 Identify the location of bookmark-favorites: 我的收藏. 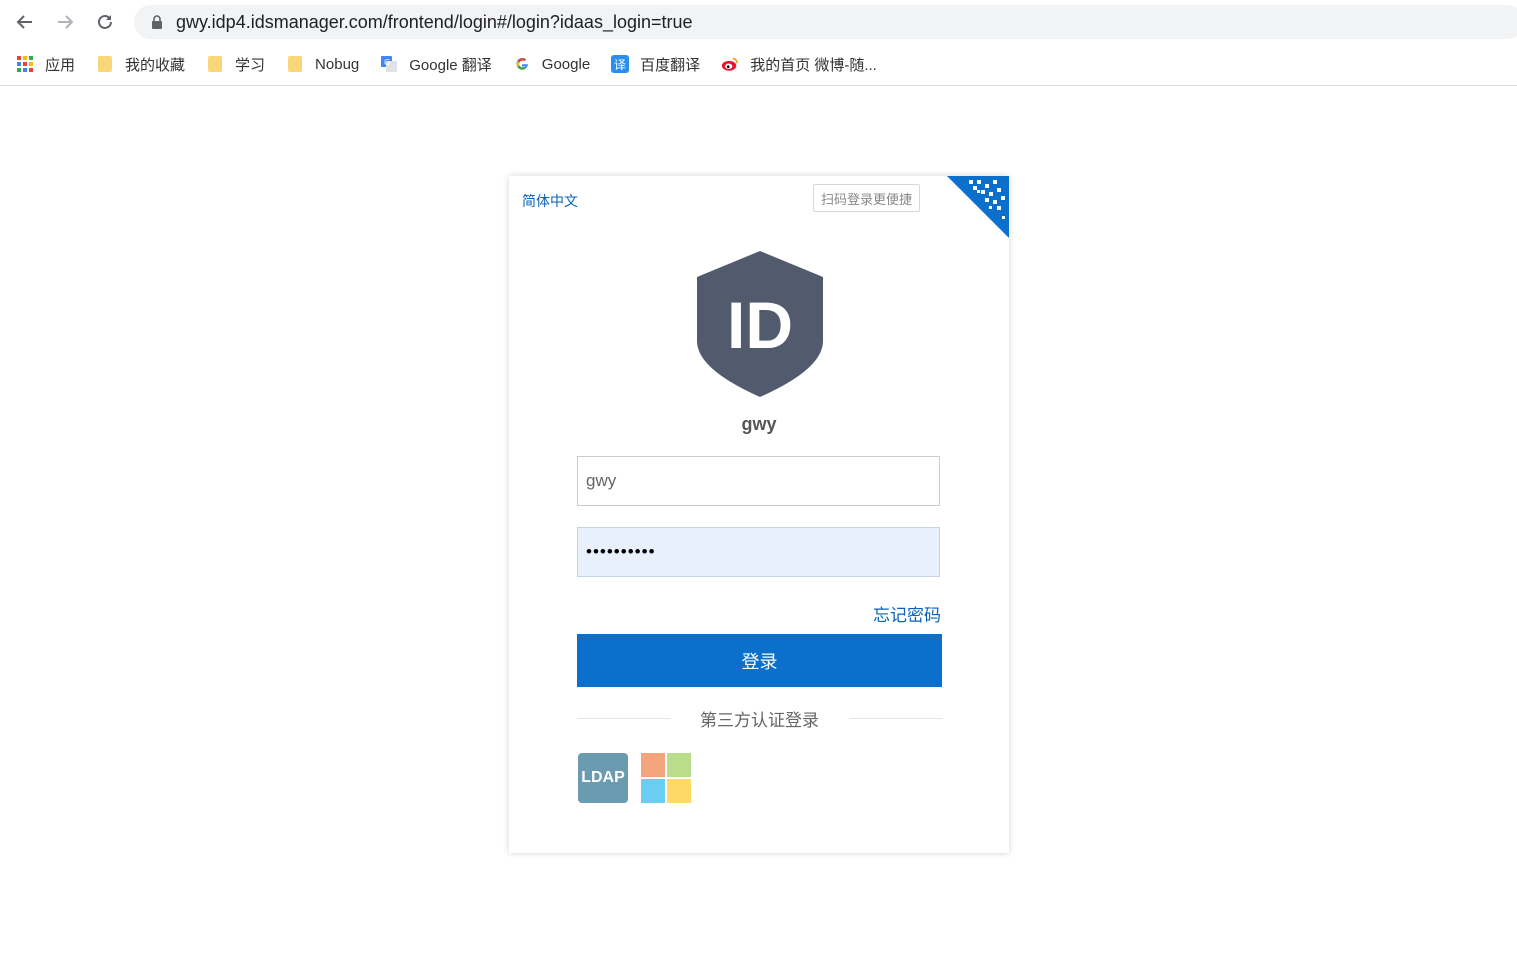
(140, 64).